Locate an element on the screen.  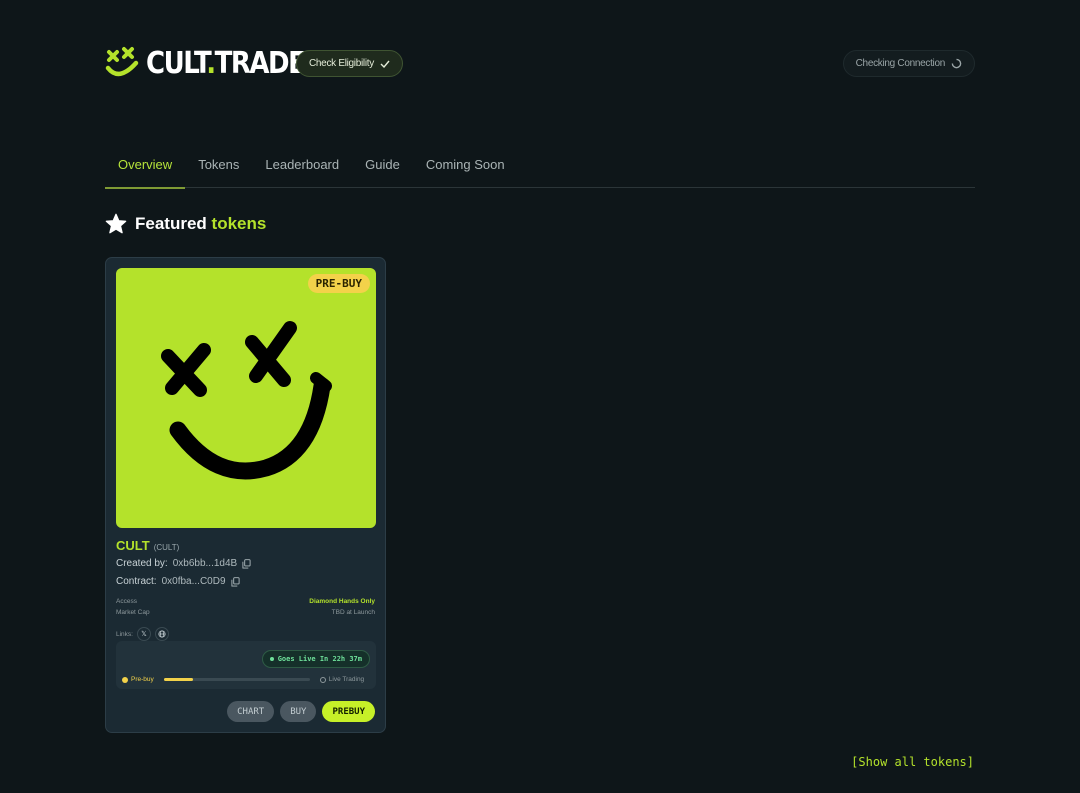
card-actions: CHART BUY PREBUY is located at coordinates (301, 711).